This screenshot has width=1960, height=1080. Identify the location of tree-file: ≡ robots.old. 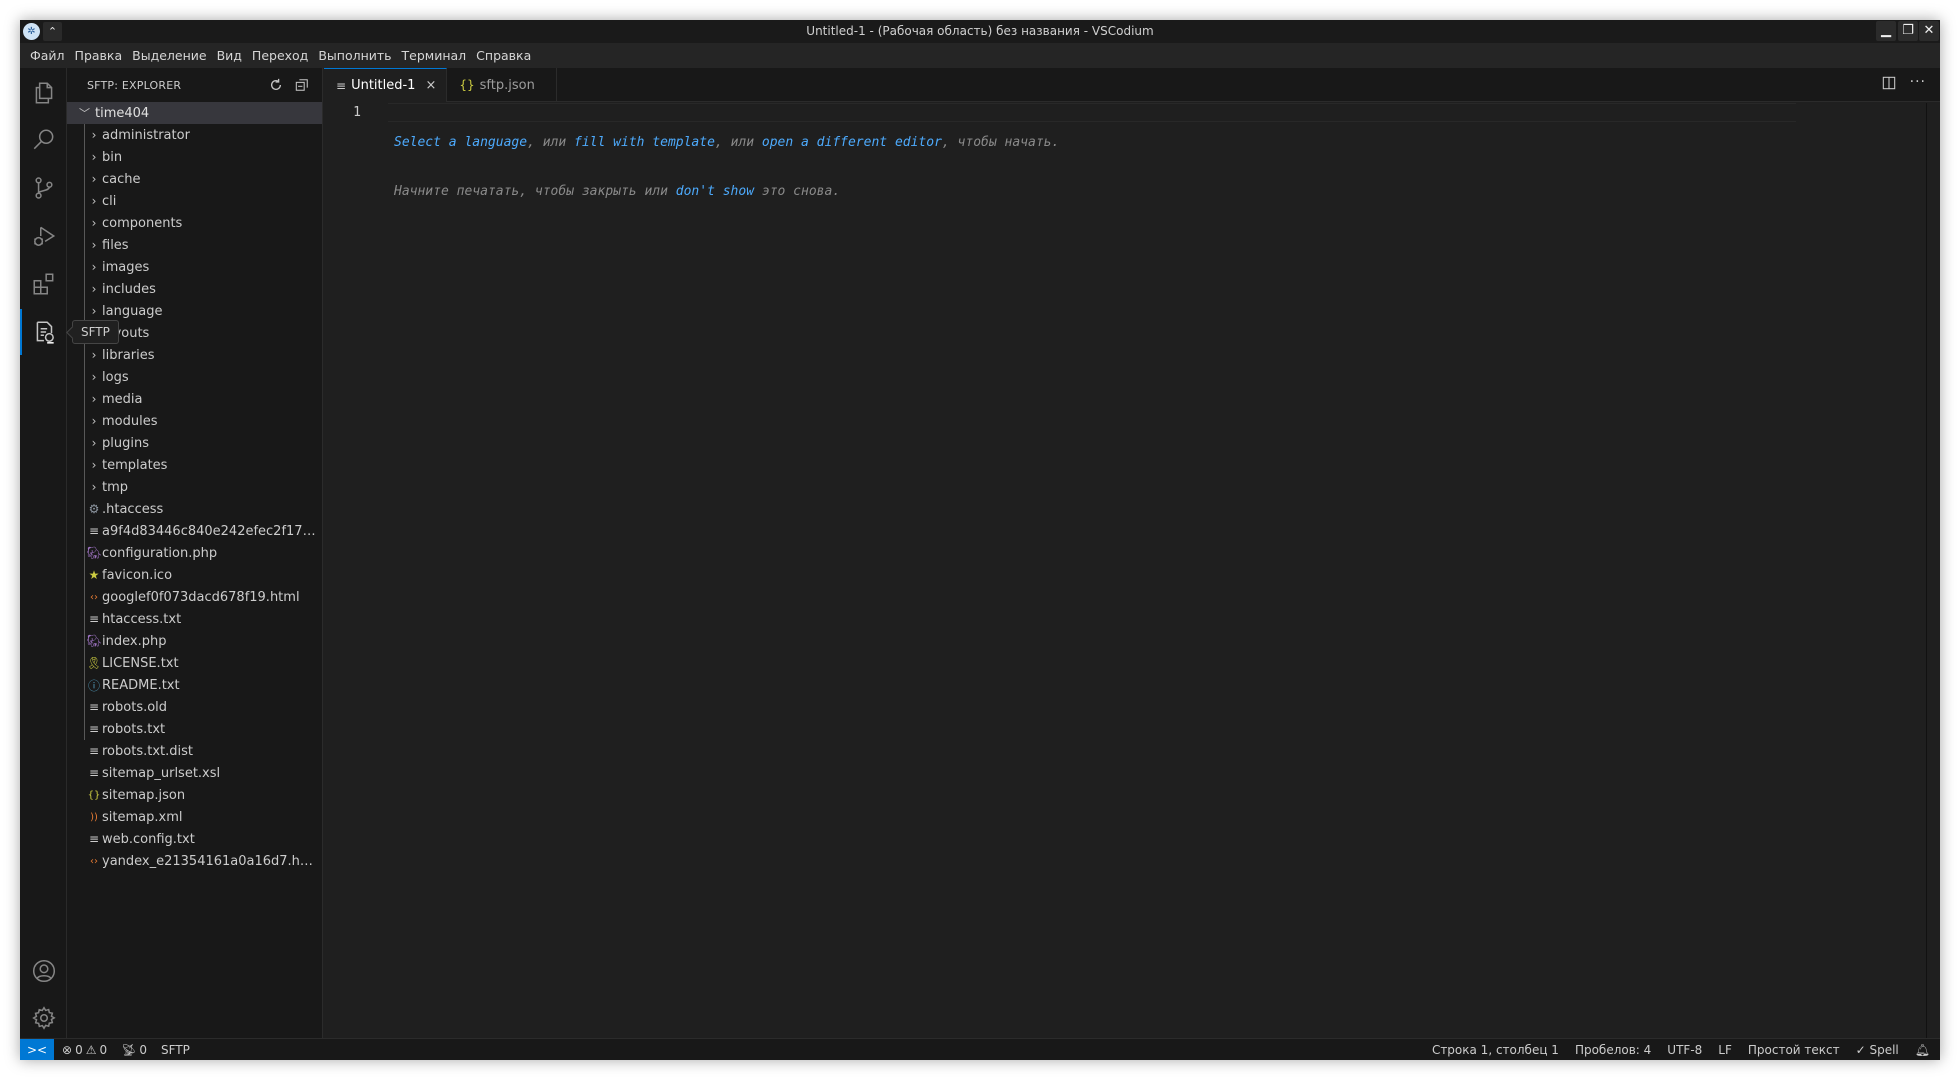
(194, 707).